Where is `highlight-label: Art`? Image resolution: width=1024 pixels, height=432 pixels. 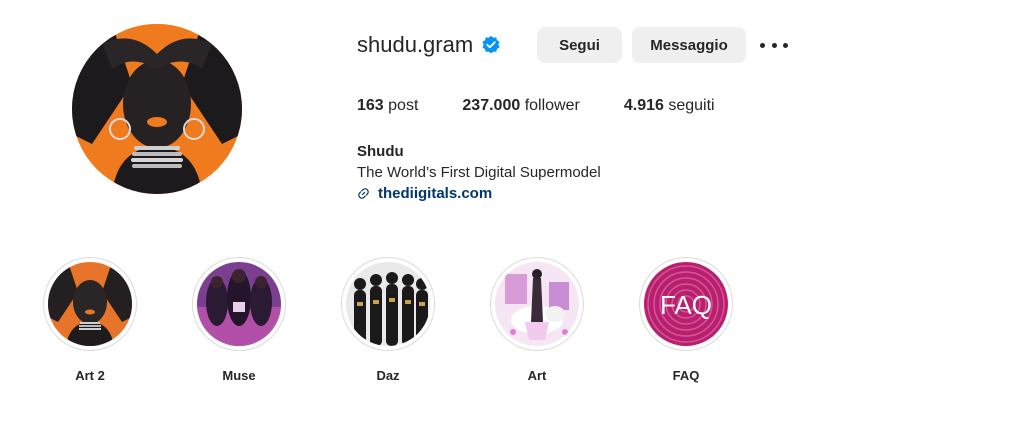 highlight-label: Art is located at coordinates (537, 375).